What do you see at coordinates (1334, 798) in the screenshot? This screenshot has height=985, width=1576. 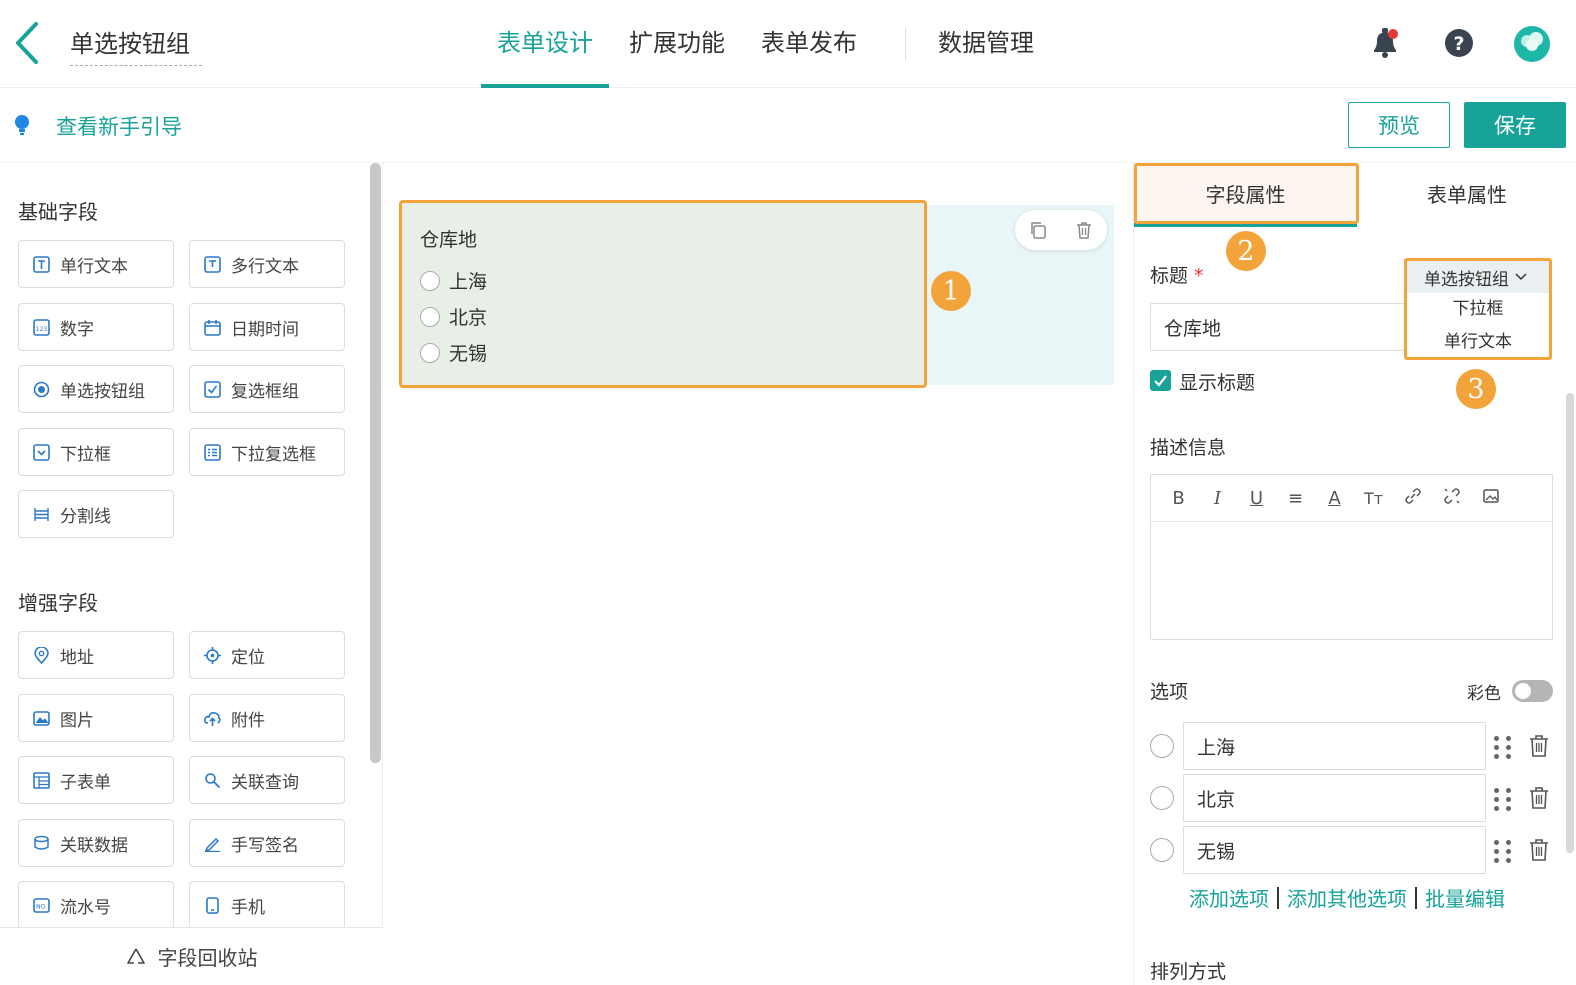 I see `option-input: 北京` at bounding box center [1334, 798].